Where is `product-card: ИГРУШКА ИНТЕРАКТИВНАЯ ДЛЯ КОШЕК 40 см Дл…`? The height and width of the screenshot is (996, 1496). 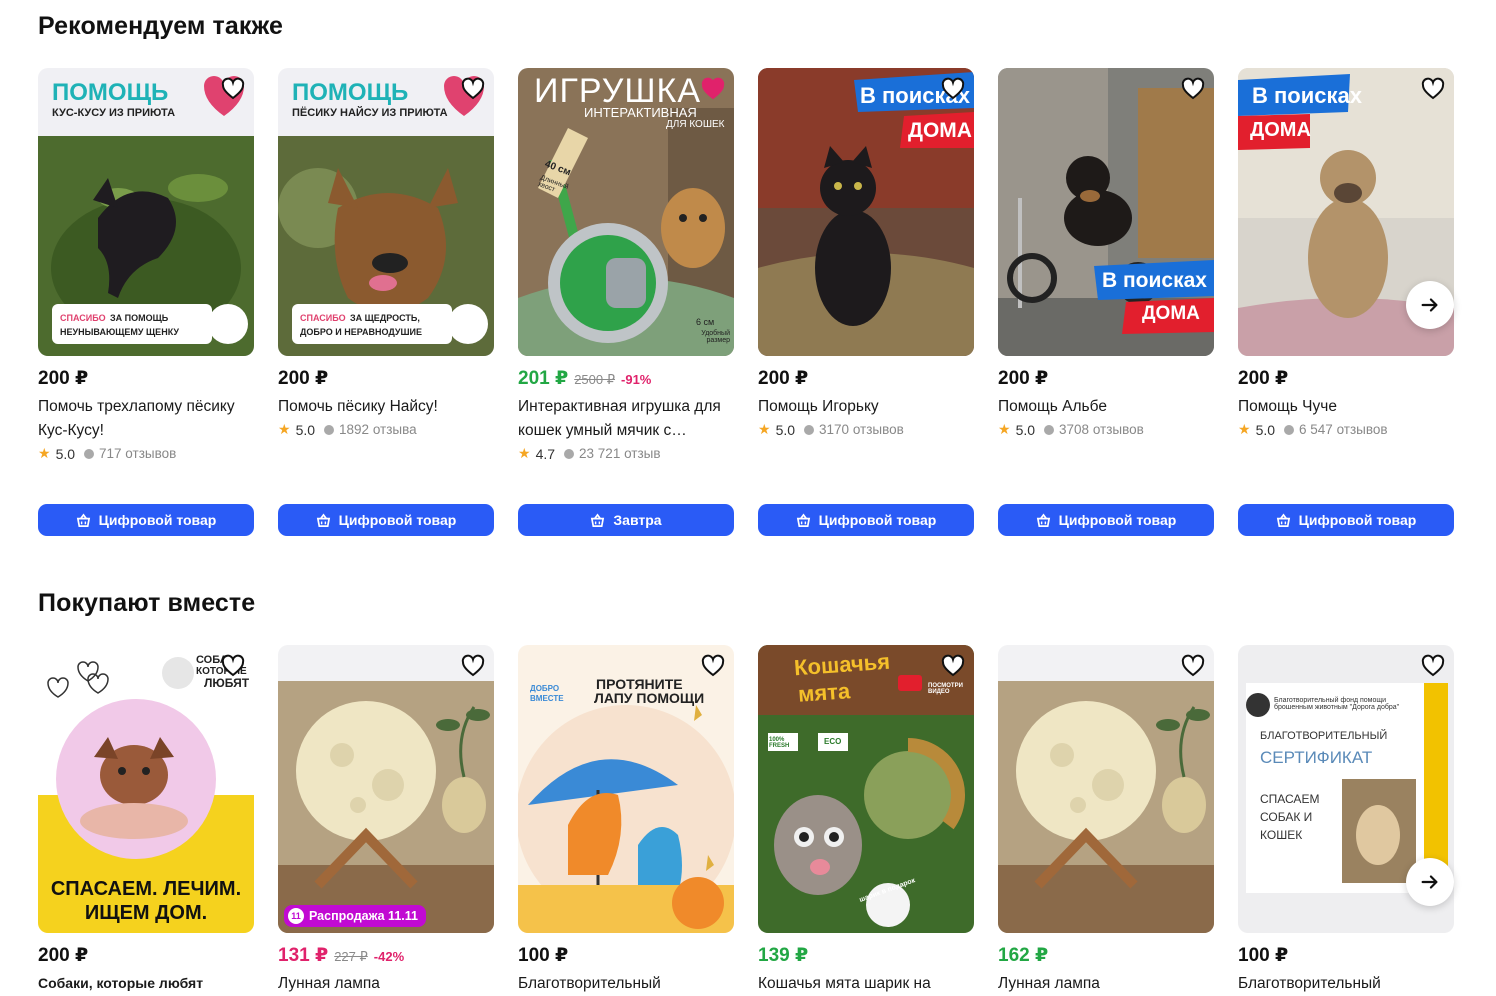
product-card: ИГРУШКА ИНТЕРАКТИВНАЯ ДЛЯ КОШЕК 40 см Дл… is located at coordinates (626, 302).